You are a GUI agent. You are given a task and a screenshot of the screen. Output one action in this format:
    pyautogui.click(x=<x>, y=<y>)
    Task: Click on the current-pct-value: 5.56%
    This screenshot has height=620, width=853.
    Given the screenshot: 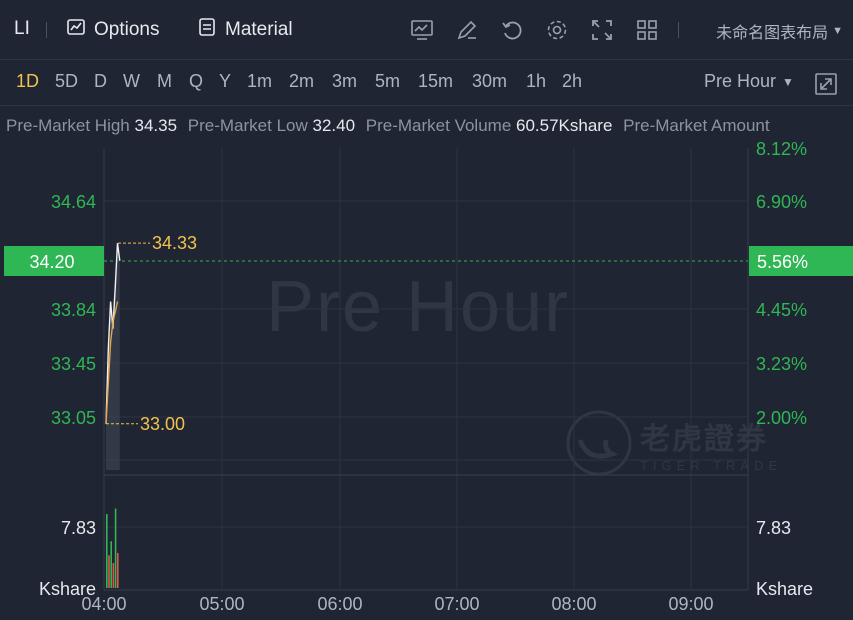 What is the action you would take?
    pyautogui.click(x=782, y=262)
    